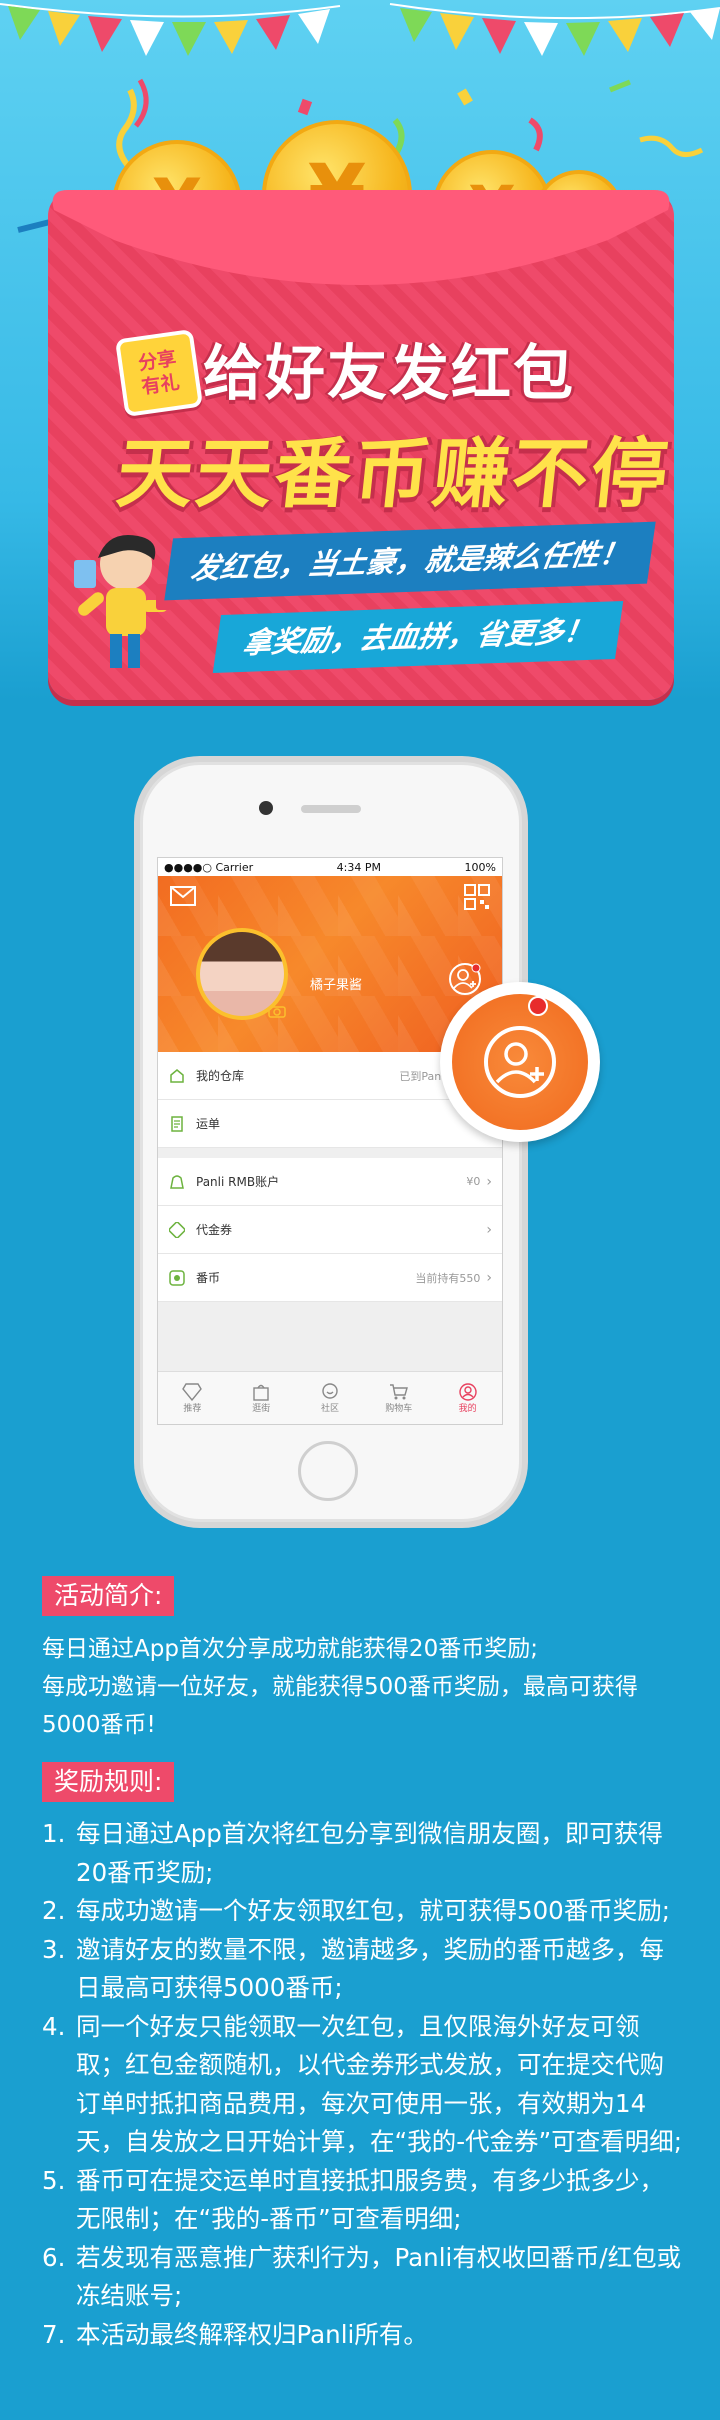  Describe the element at coordinates (235, 2334) in the screenshot. I see `rule-item: 7. 本活动最终解释权归Panli所有。` at that location.